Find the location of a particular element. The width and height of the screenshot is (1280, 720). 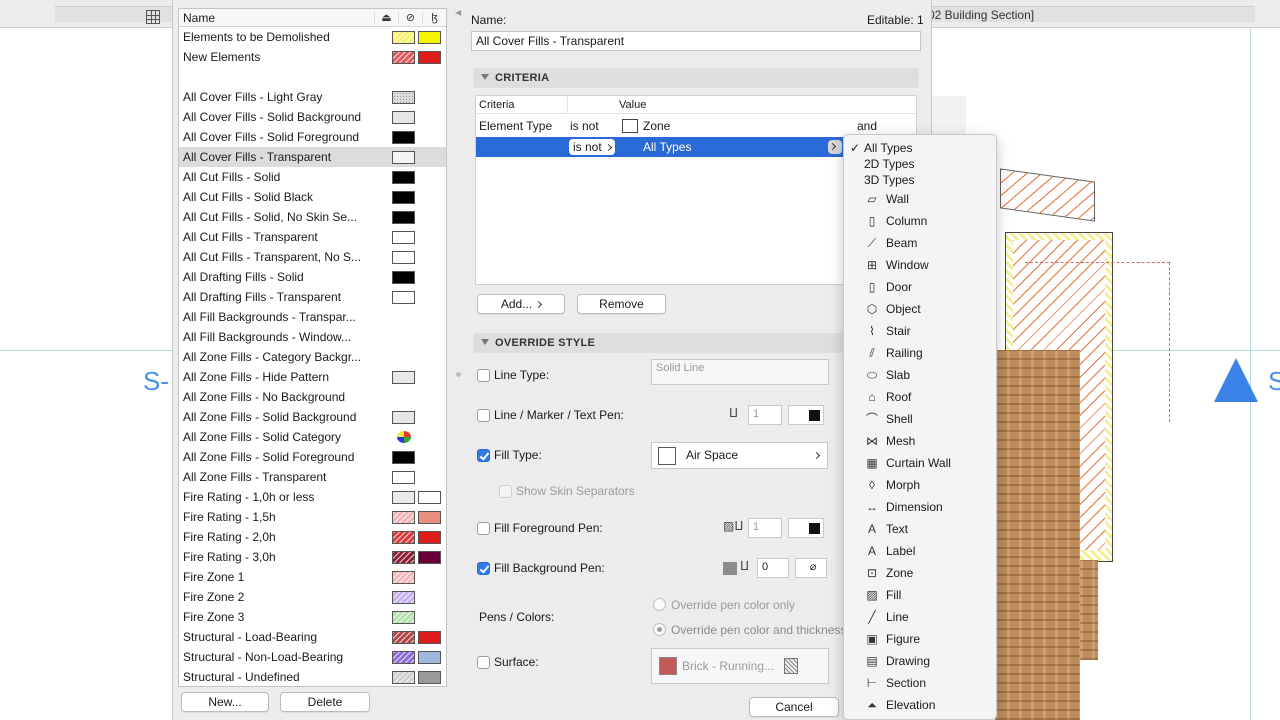

criteria-value: Zone is located at coordinates (656, 126).